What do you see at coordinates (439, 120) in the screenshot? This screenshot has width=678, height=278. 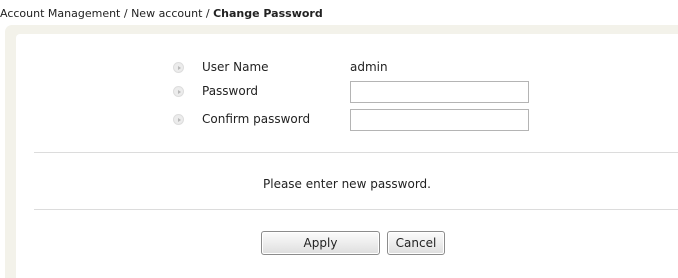 I see `confirm-password-field` at bounding box center [439, 120].